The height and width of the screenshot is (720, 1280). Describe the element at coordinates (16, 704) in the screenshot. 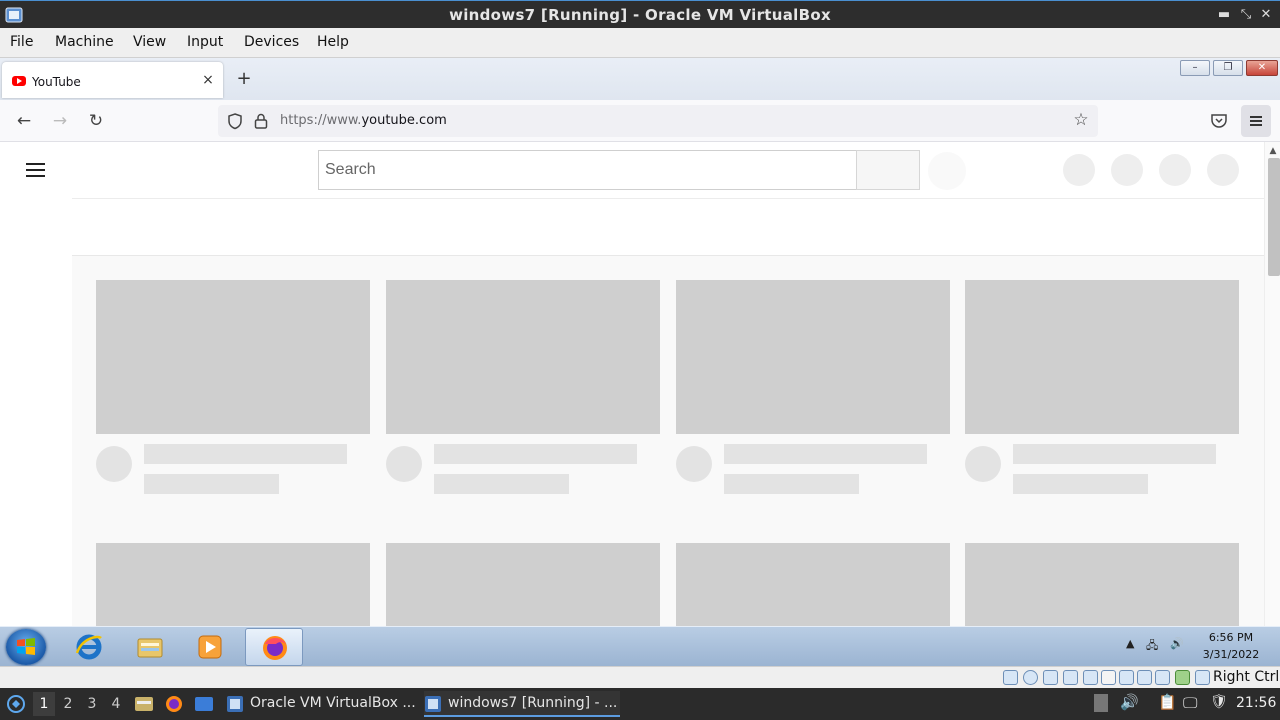

I see `host-menu-icon` at that location.